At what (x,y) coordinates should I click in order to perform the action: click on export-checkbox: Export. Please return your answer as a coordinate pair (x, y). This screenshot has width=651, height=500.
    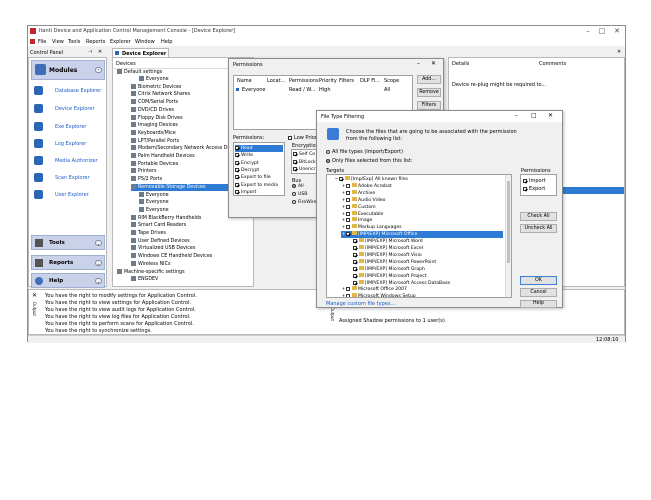
    Looking at the image, I should click on (534, 189).